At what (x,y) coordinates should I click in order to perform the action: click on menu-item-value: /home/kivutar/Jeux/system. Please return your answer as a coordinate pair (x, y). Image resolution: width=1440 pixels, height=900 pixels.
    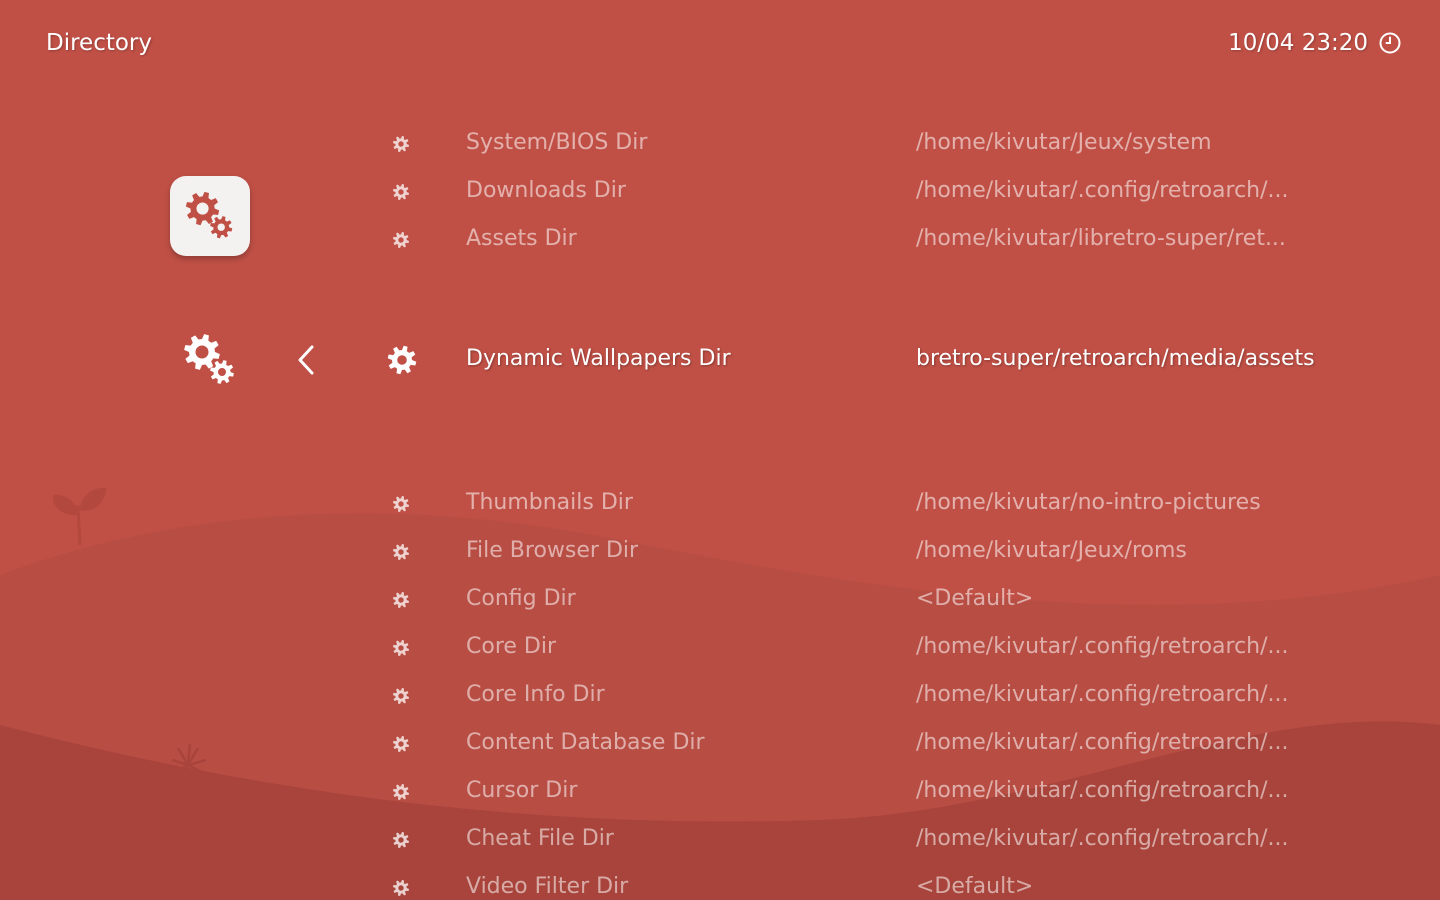
    Looking at the image, I should click on (1064, 142).